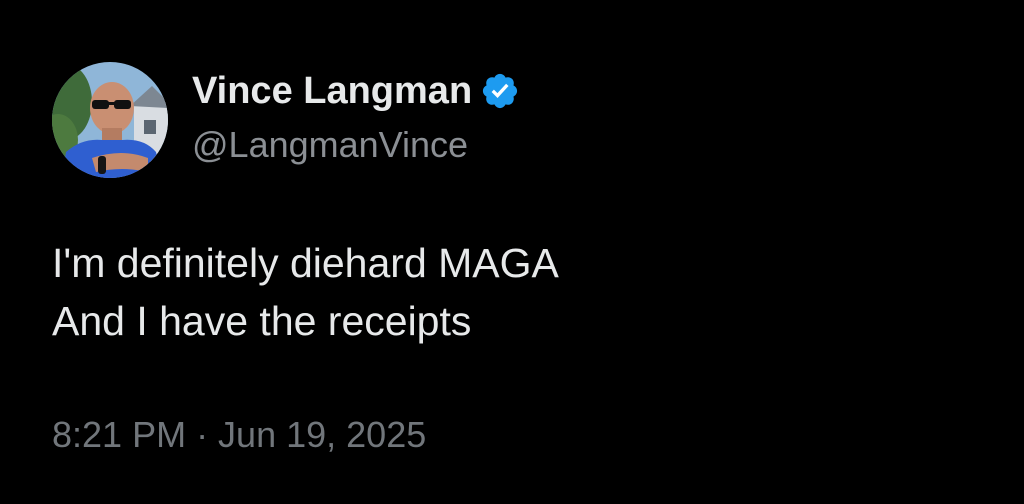 The height and width of the screenshot is (504, 1024). I want to click on post-timestamp: 8:21 PM · Jun 19, 2025, so click(239, 435).